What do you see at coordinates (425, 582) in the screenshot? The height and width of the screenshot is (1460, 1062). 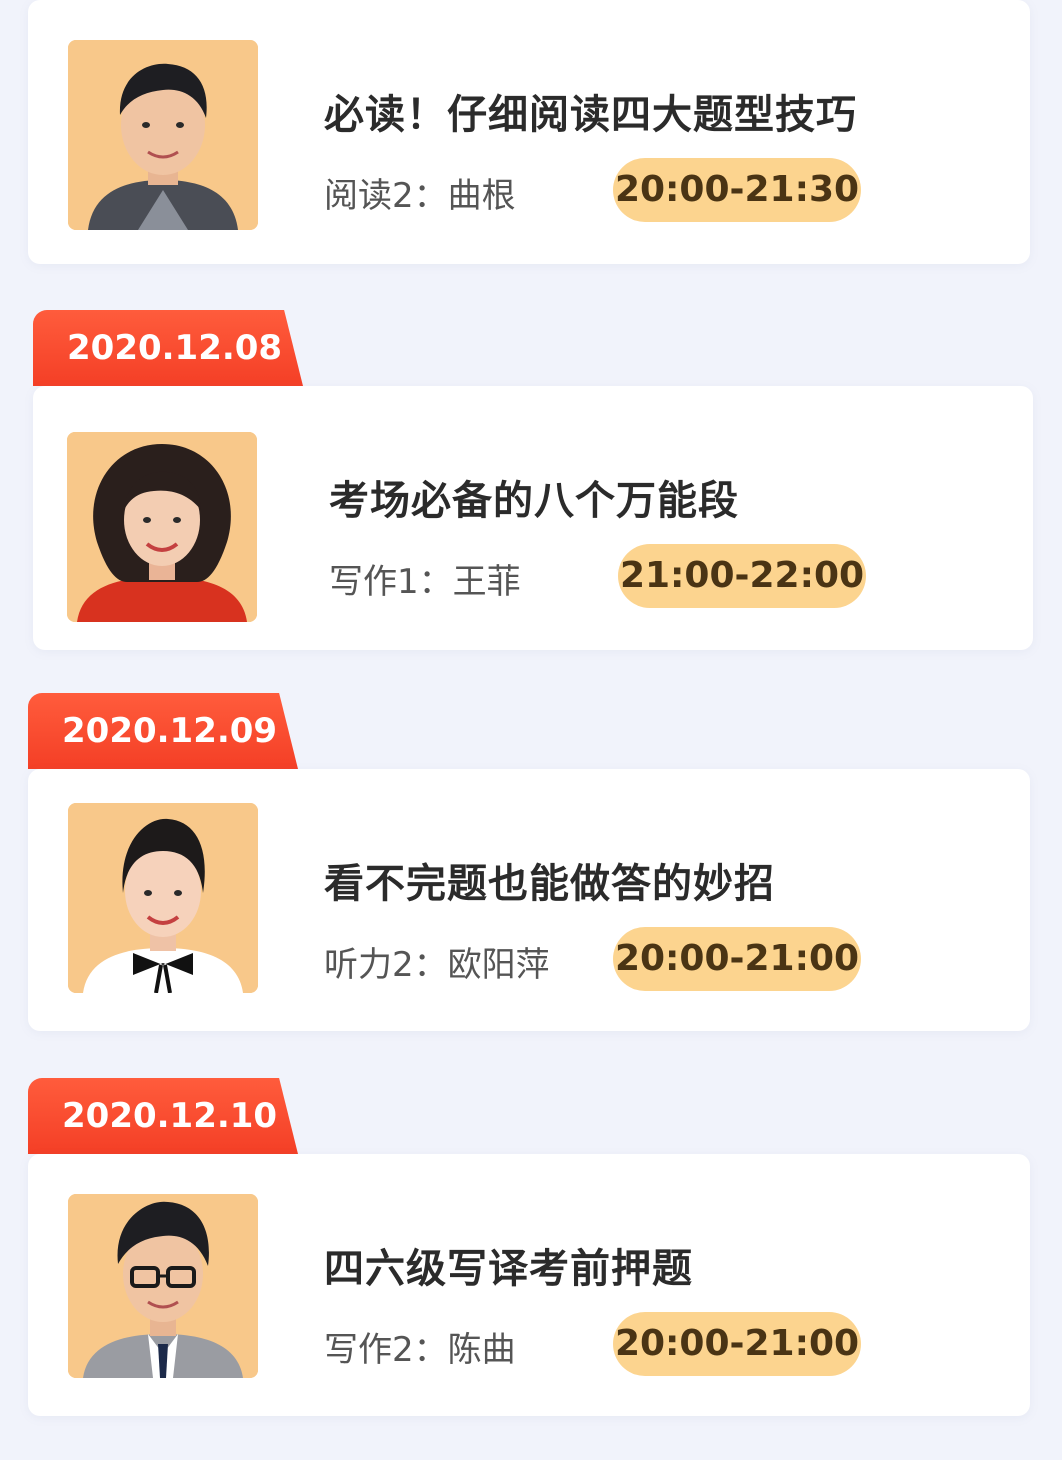 I see `teacher-label: 写作1：王菲` at bounding box center [425, 582].